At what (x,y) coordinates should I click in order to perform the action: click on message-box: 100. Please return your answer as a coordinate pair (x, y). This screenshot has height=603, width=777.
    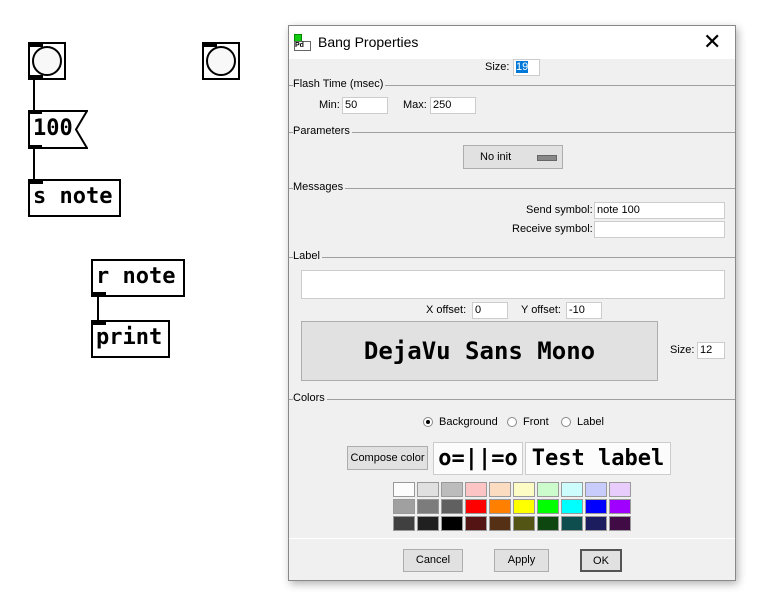
    Looking at the image, I should click on (58, 129).